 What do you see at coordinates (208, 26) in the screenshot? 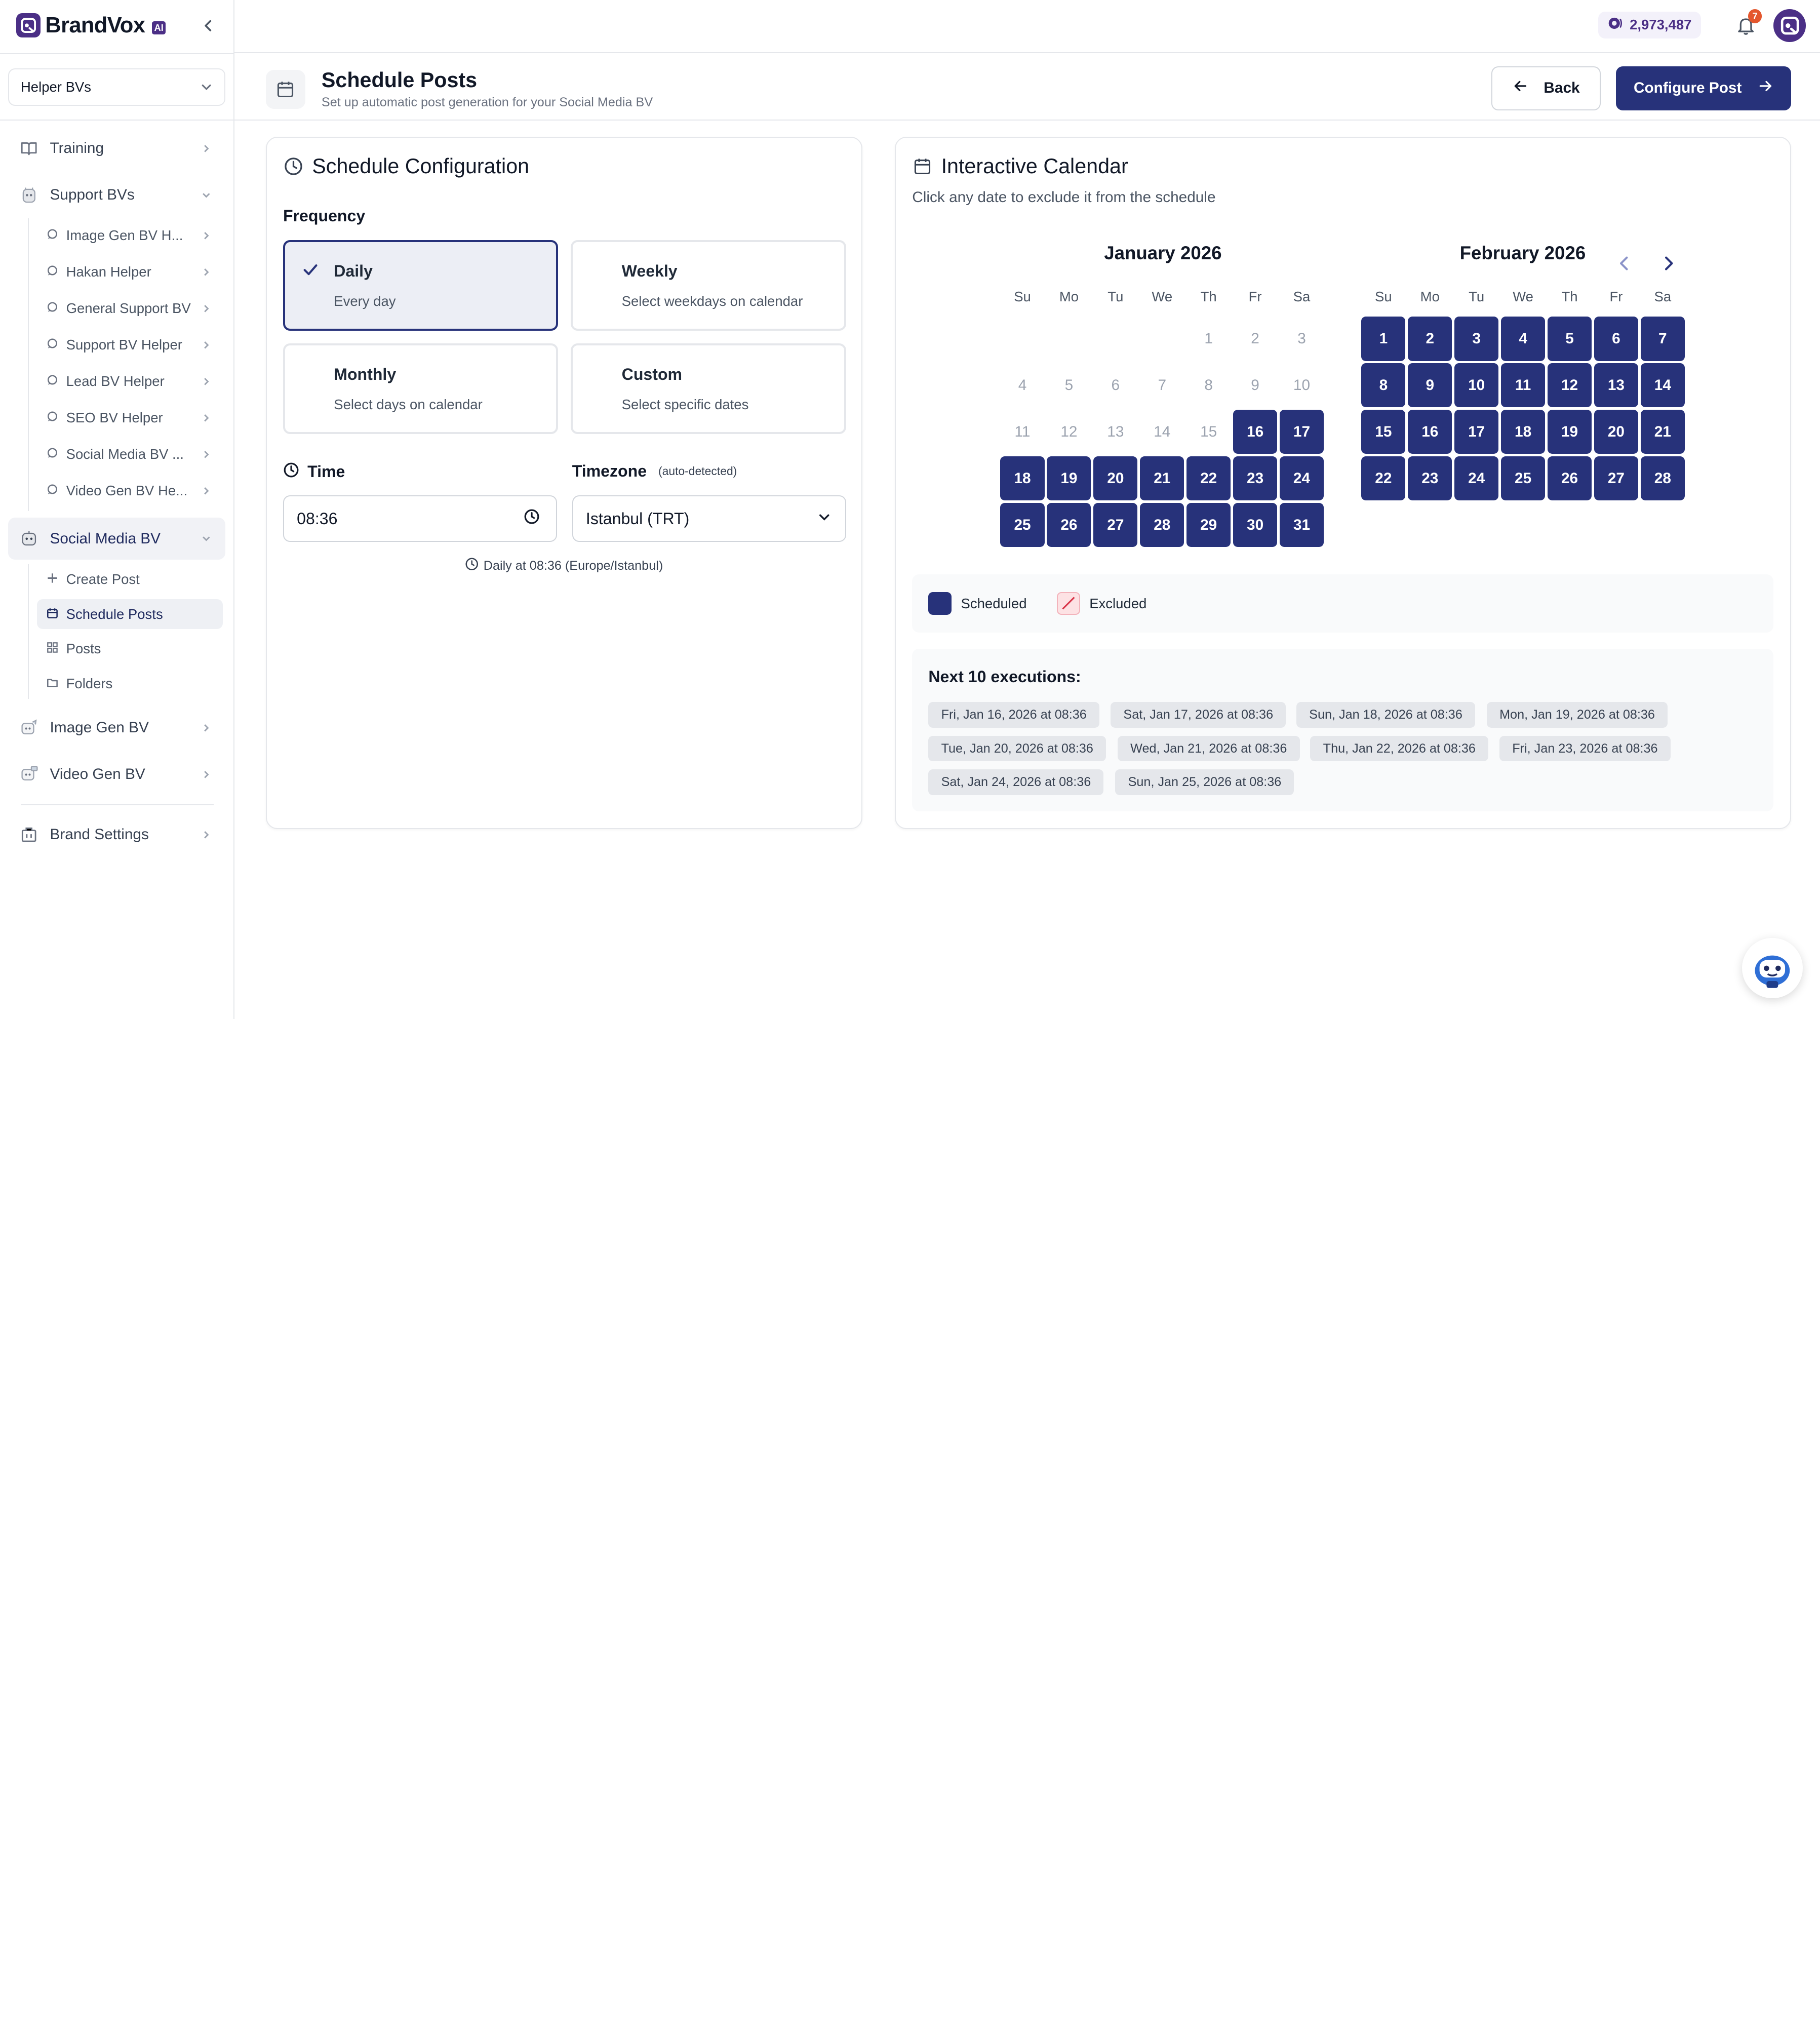
I see `collapse-sidebar-button` at bounding box center [208, 26].